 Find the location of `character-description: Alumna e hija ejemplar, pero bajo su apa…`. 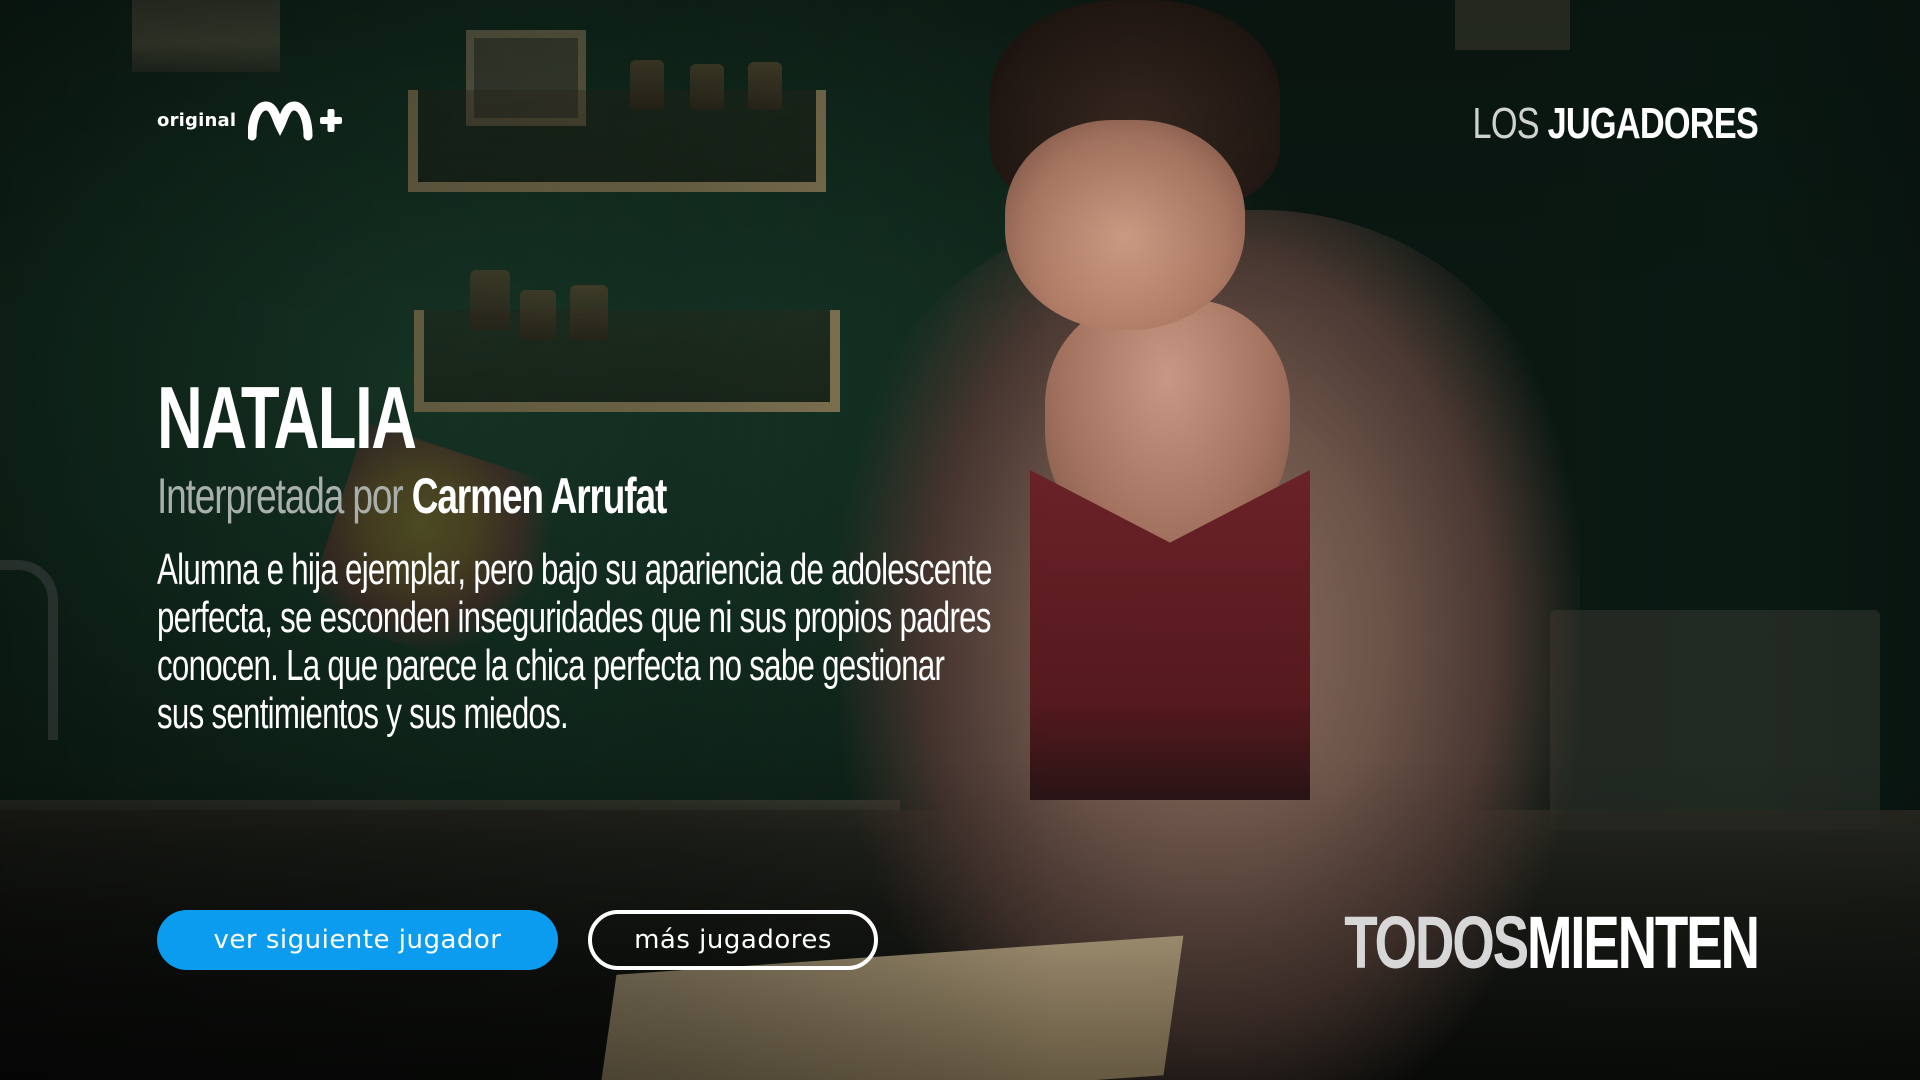

character-description: Alumna e hija ejemplar, pero bajo su apa… is located at coordinates (574, 641).